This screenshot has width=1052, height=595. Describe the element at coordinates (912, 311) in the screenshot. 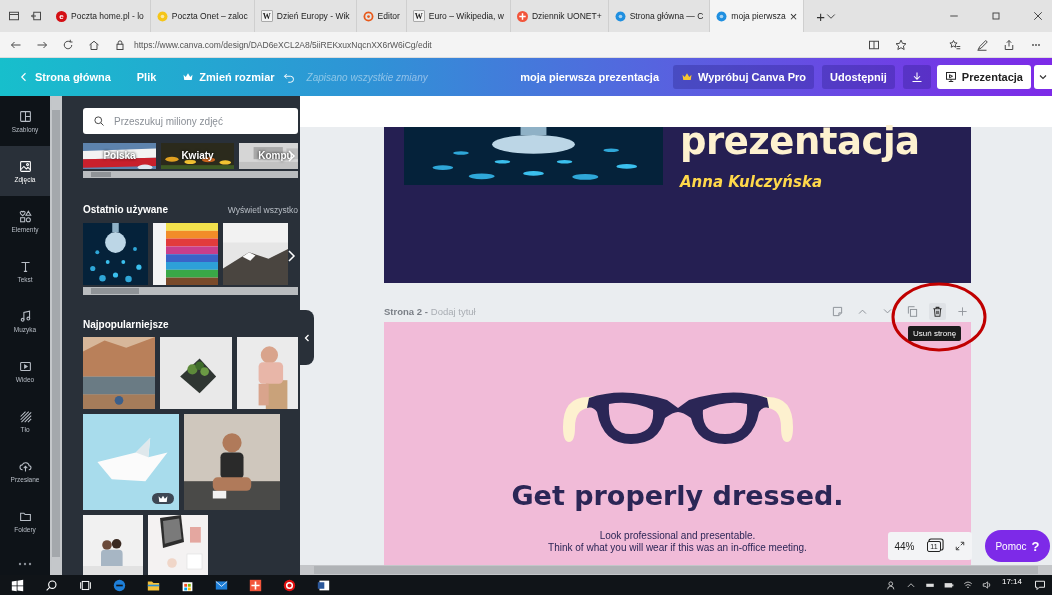

I see `copy-icon` at that location.